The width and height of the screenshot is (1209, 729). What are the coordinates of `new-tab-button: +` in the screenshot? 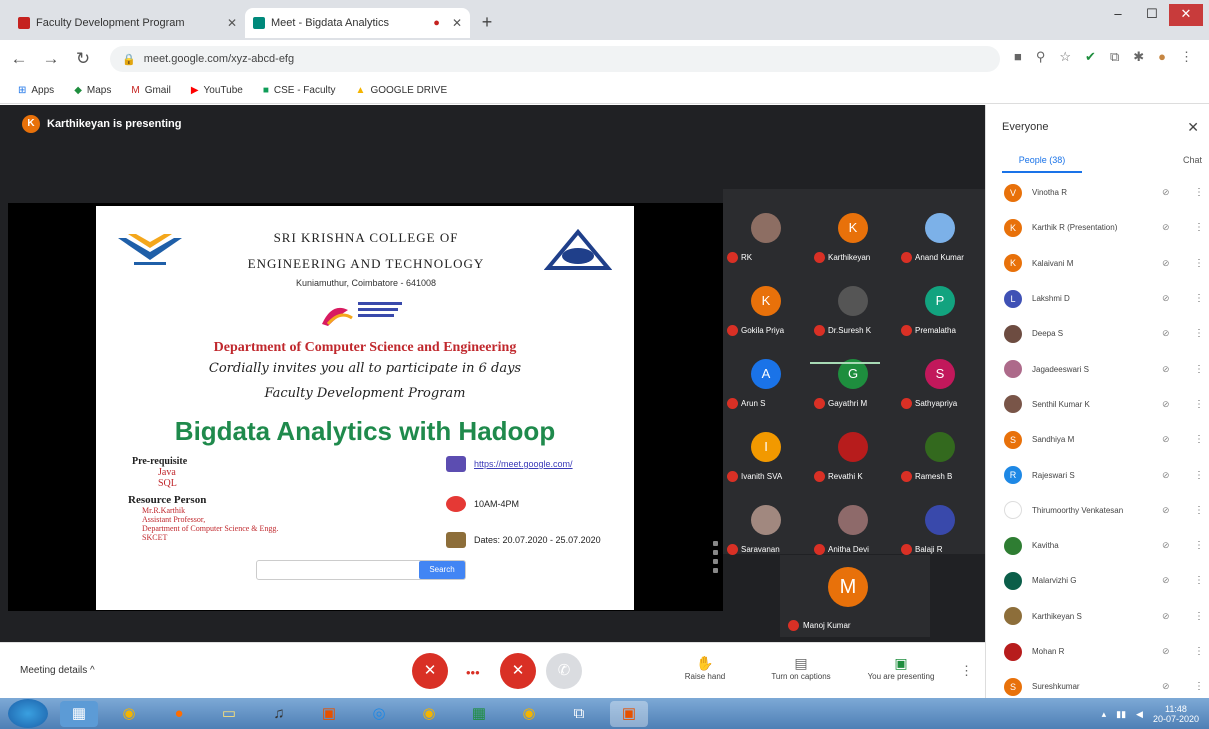 It's located at (487, 23).